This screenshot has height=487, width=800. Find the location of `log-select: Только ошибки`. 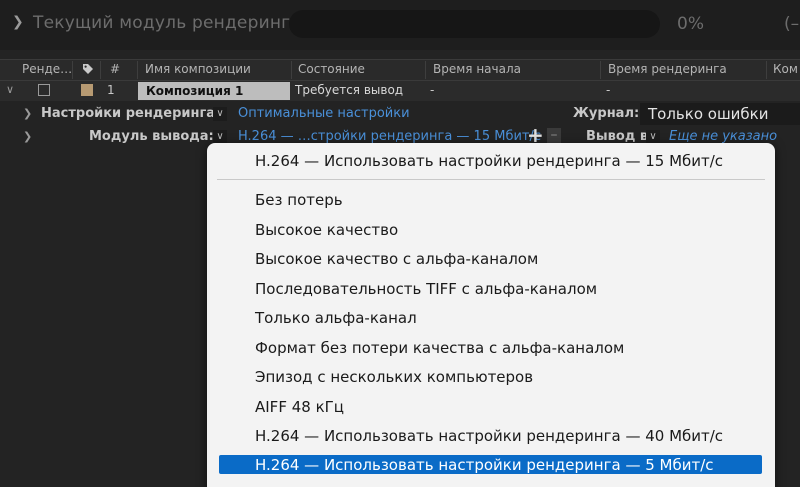

log-select: Только ошибки is located at coordinates (720, 114).